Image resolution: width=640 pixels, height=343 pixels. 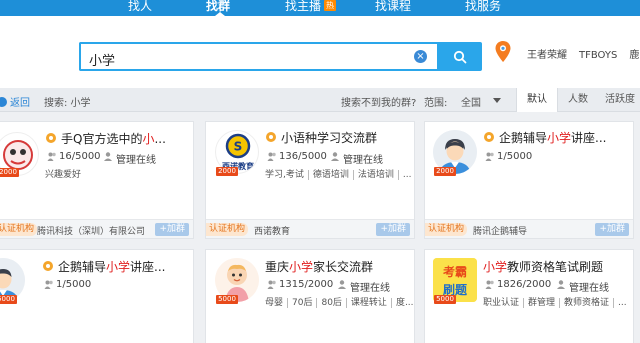 I want to click on member-count: 136/5000, so click(x=303, y=156).